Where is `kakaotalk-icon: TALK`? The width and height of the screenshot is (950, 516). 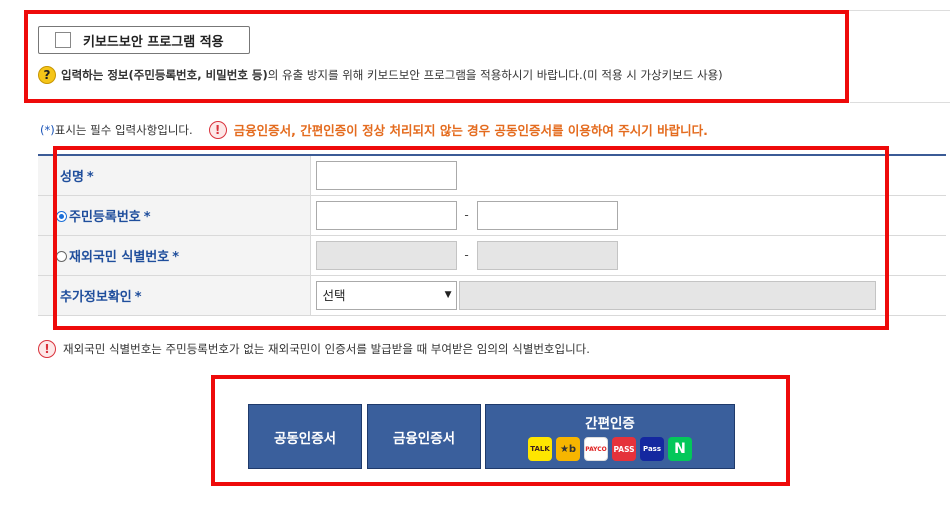 kakaotalk-icon: TALK is located at coordinates (540, 449).